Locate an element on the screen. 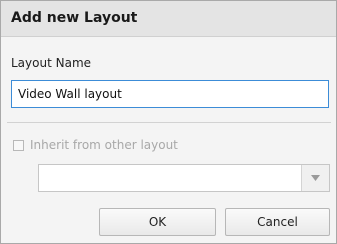 The width and height of the screenshot is (337, 244). dropdown-button is located at coordinates (315, 178).